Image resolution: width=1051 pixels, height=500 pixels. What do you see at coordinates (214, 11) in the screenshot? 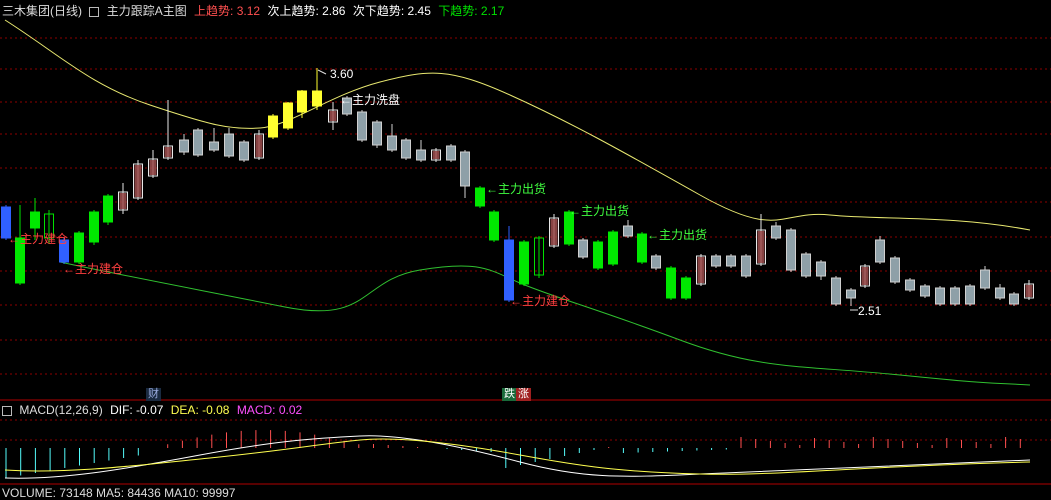
I see `up-trend-label: 上趋势:` at bounding box center [214, 11].